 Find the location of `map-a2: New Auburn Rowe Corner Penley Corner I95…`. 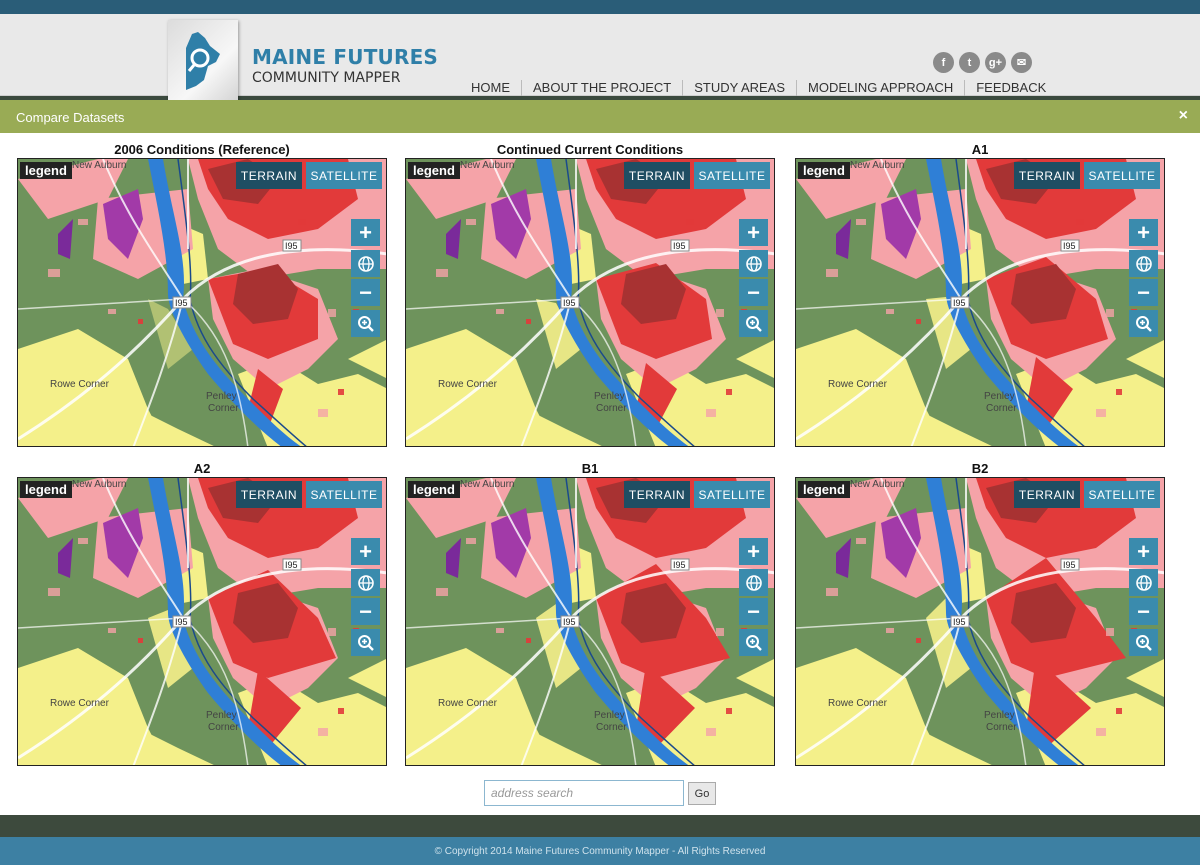

map-a2: New Auburn Rowe Corner Penley Corner I95… is located at coordinates (202, 621).